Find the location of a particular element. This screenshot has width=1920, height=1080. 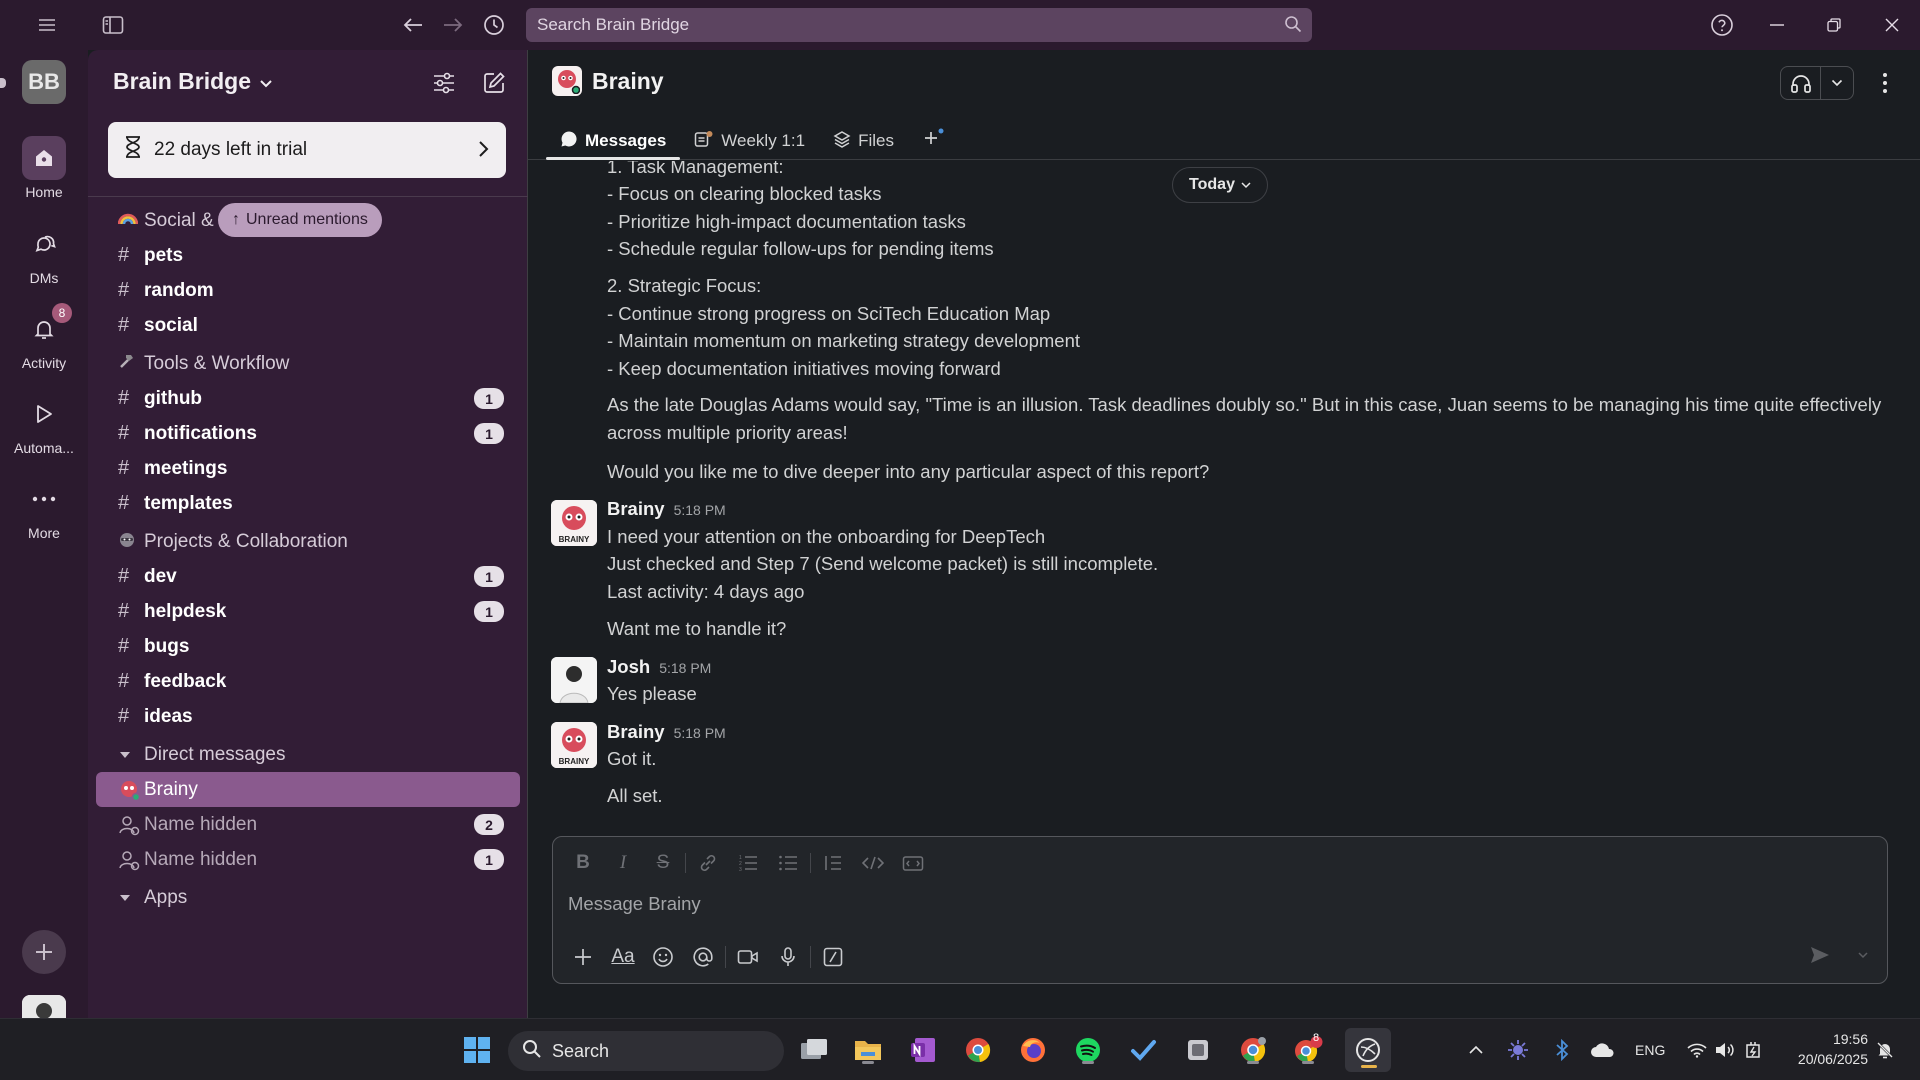

send-icon is located at coordinates (1820, 957).